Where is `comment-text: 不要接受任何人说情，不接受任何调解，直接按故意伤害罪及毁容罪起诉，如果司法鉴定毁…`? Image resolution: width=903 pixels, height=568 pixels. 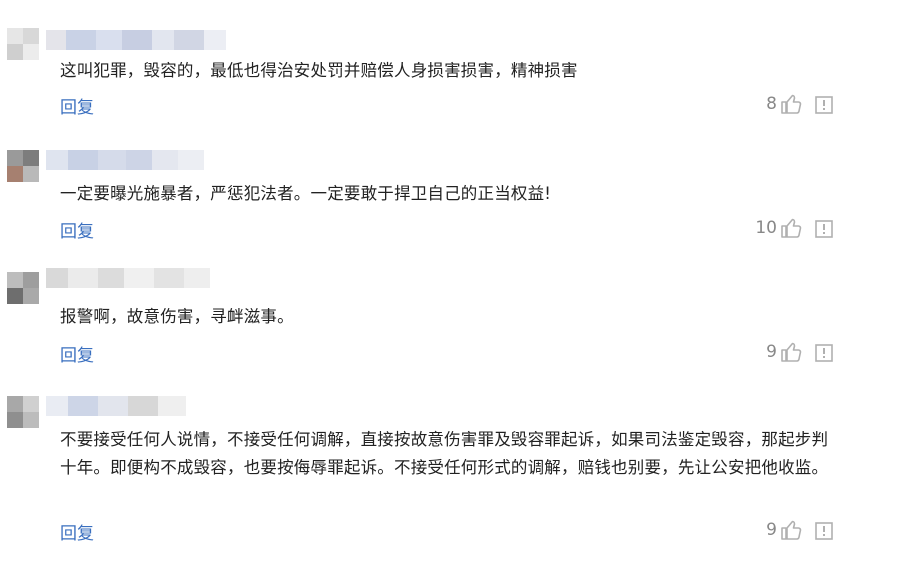 comment-text: 不要接受任何人说情，不接受任何调解，直接按故意伤害罪及毁容罪起诉，如果司法鉴定毁… is located at coordinates (444, 453).